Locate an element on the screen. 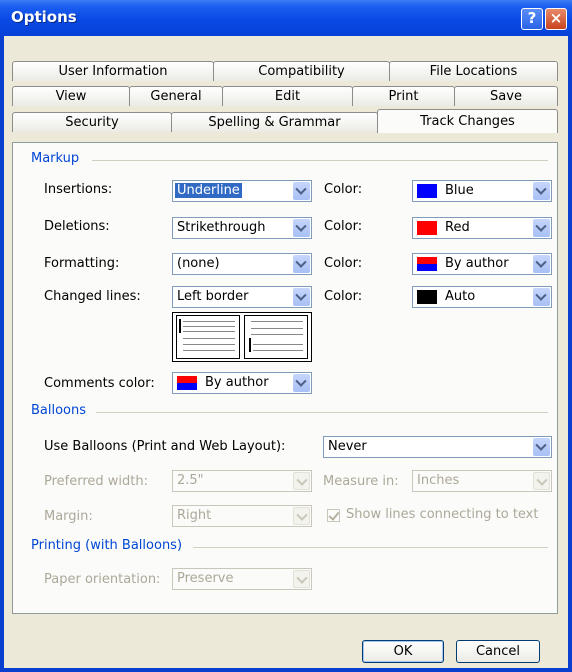 This screenshot has height=672, width=572. measure-in-dropdown: Inches is located at coordinates (482, 481).